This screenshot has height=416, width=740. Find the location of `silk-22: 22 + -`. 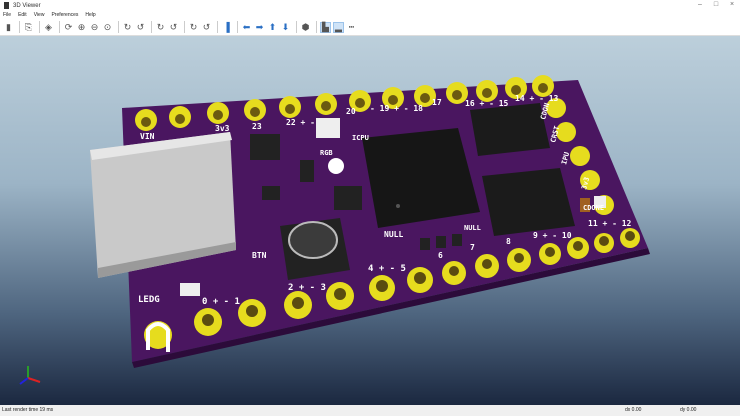

silk-22: 22 + - is located at coordinates (300, 122).